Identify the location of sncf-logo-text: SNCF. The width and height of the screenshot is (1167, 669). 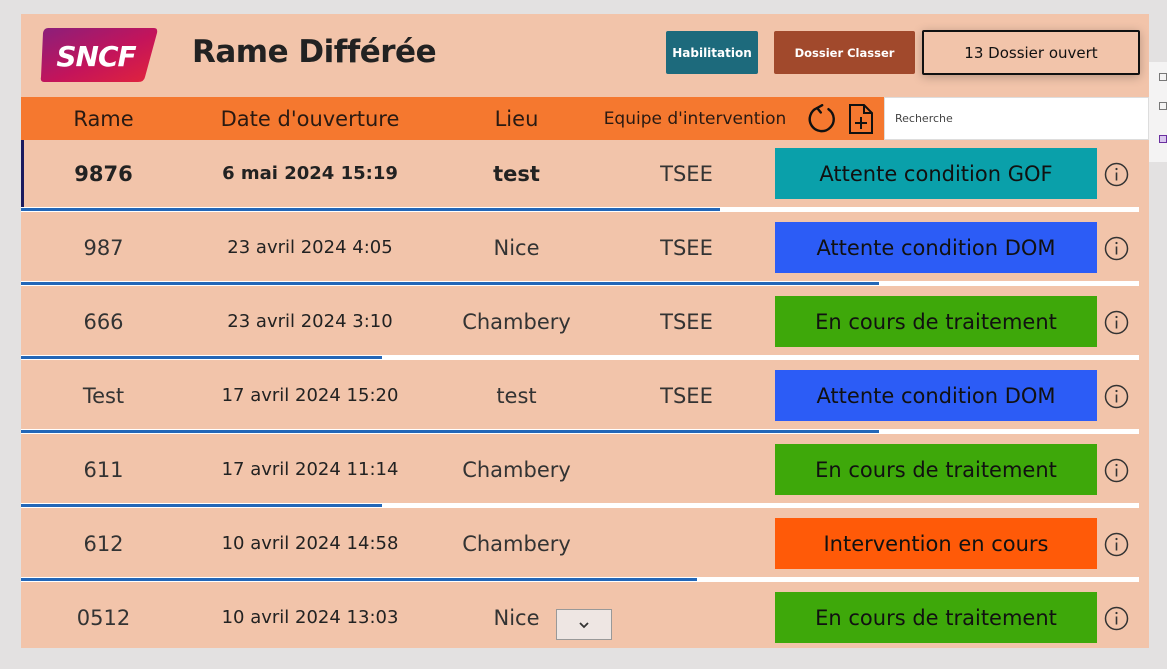
(96, 56).